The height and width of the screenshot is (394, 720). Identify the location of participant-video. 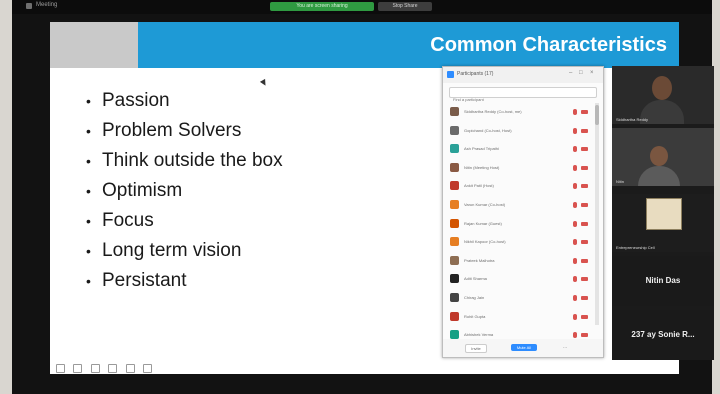
(662, 88).